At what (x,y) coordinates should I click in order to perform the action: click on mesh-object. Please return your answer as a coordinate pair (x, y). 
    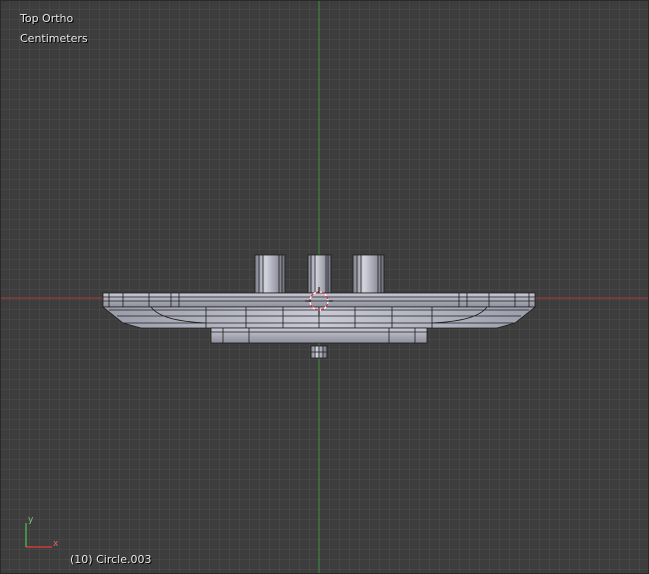
    Looking at the image, I should click on (319, 306).